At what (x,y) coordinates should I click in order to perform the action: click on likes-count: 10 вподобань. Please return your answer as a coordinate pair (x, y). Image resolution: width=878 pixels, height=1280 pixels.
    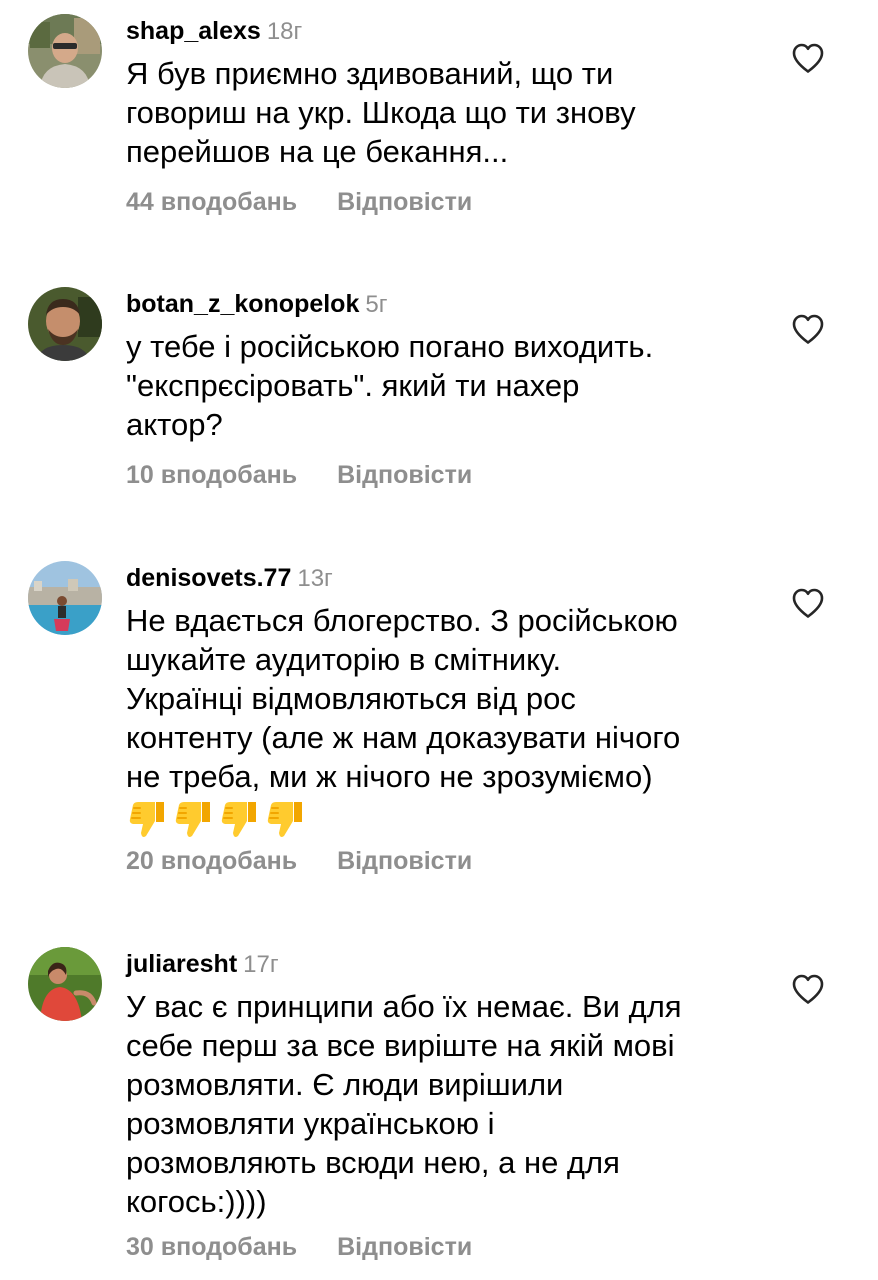
    Looking at the image, I should click on (211, 475).